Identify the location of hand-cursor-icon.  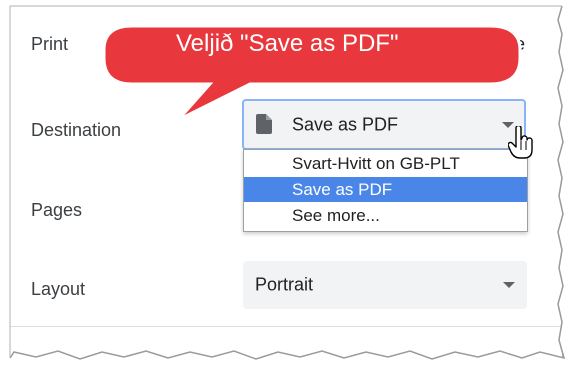
(520, 142).